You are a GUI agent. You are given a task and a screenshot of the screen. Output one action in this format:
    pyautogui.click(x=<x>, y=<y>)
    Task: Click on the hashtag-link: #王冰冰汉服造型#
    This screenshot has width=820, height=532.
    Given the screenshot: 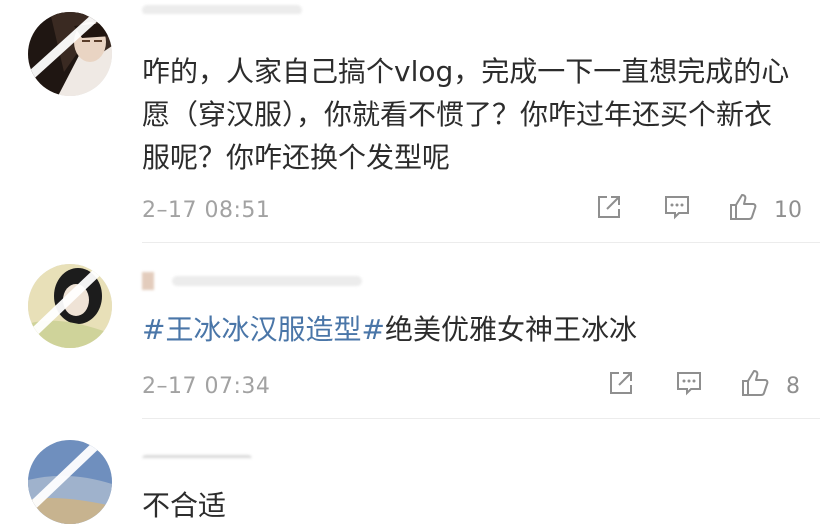 What is the action you would take?
    pyautogui.click(x=263, y=329)
    